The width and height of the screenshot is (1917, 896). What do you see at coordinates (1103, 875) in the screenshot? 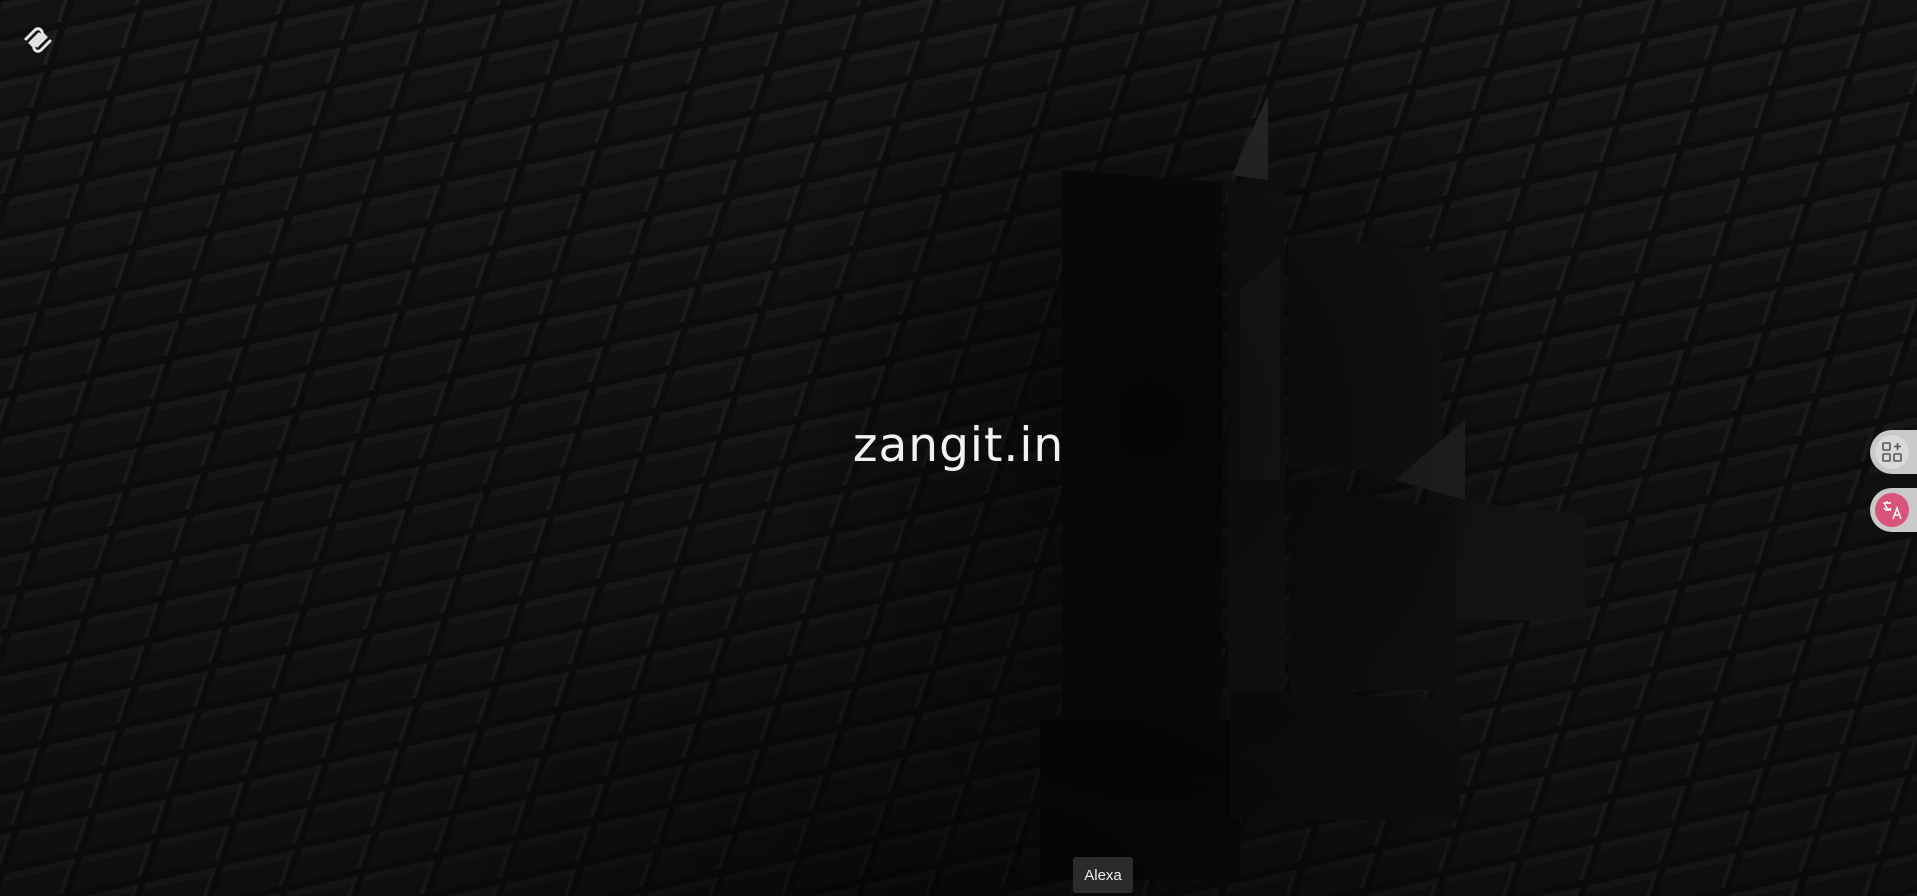
I see `alexa-badge: Alexa` at bounding box center [1103, 875].